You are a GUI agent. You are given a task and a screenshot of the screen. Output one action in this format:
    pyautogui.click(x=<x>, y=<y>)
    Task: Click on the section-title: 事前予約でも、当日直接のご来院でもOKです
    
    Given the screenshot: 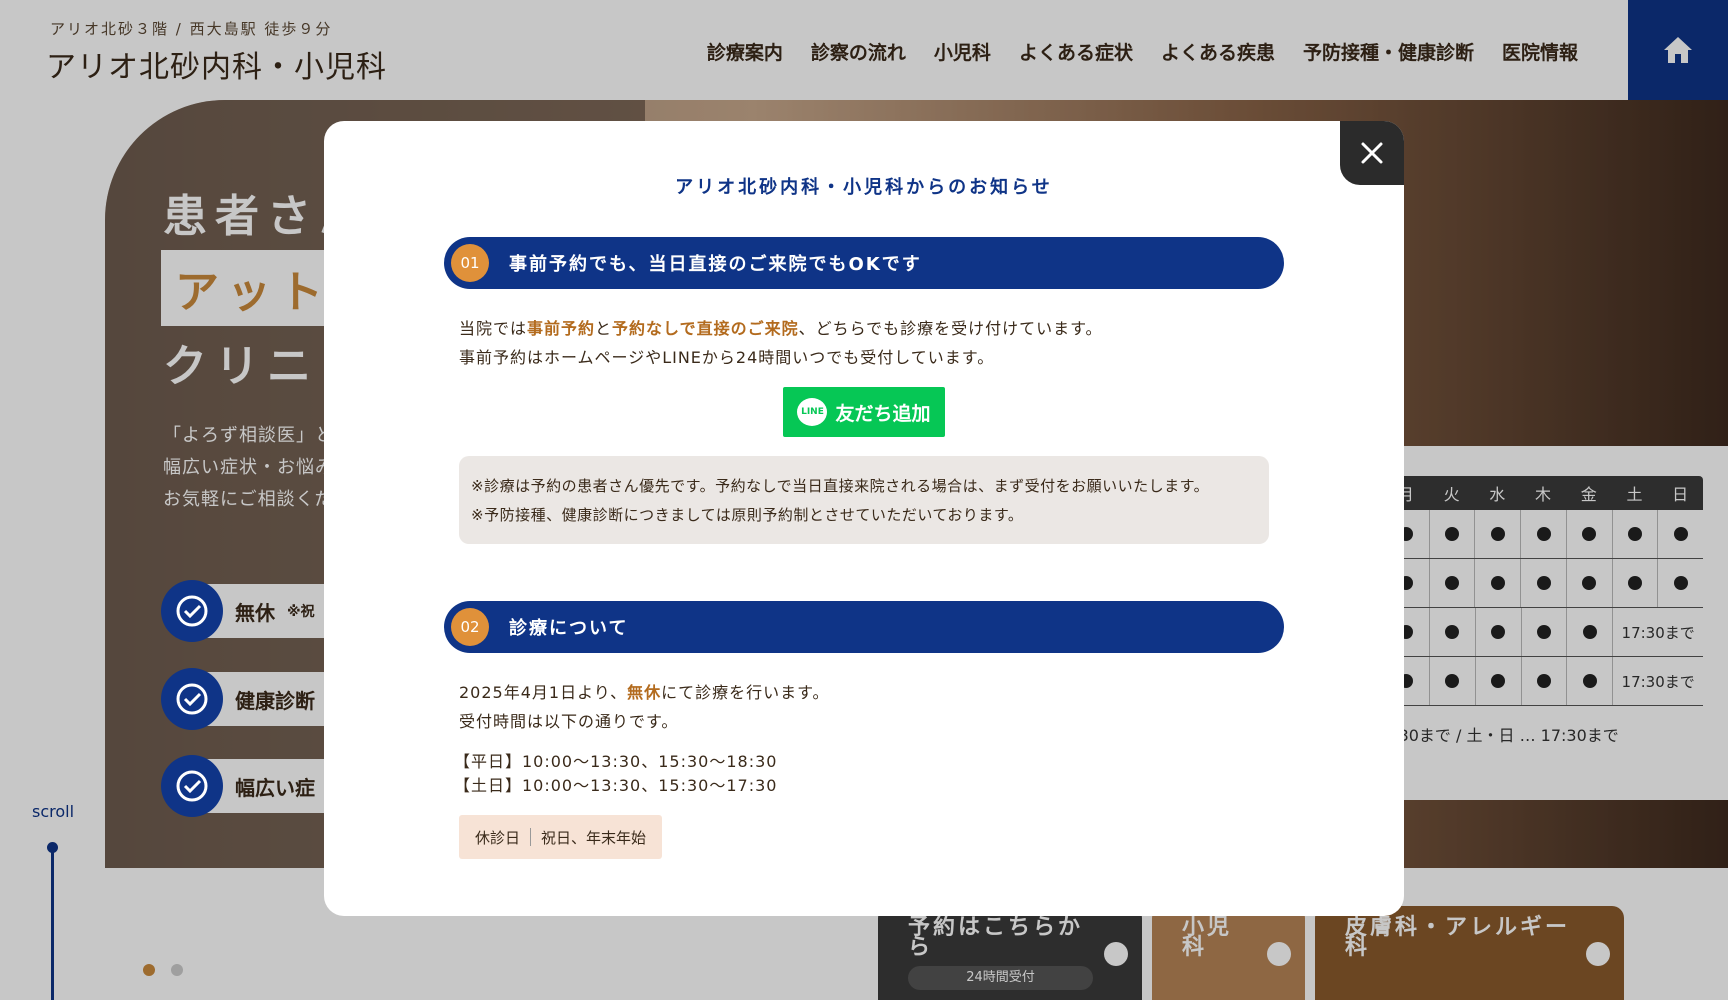 What is the action you would take?
    pyautogui.click(x=715, y=264)
    